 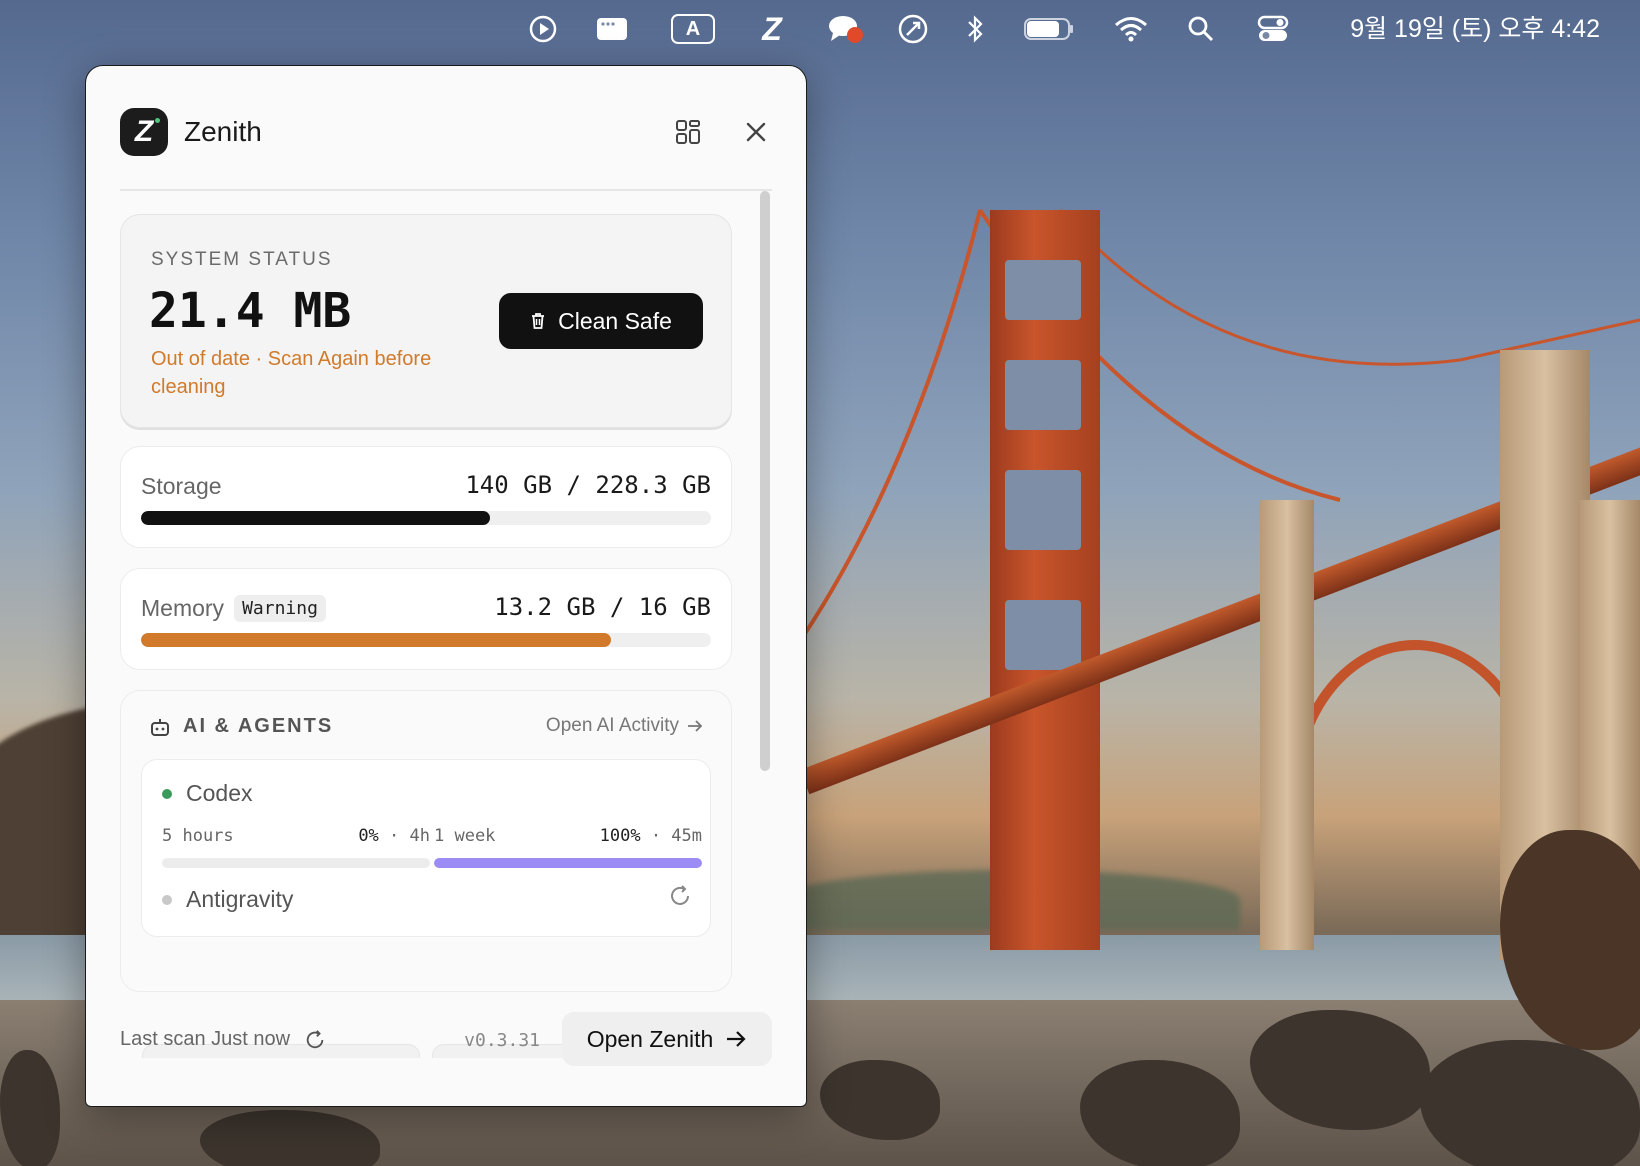 What do you see at coordinates (588, 485) in the screenshot?
I see `storage-value: 140 GB / 228.3 GB` at bounding box center [588, 485].